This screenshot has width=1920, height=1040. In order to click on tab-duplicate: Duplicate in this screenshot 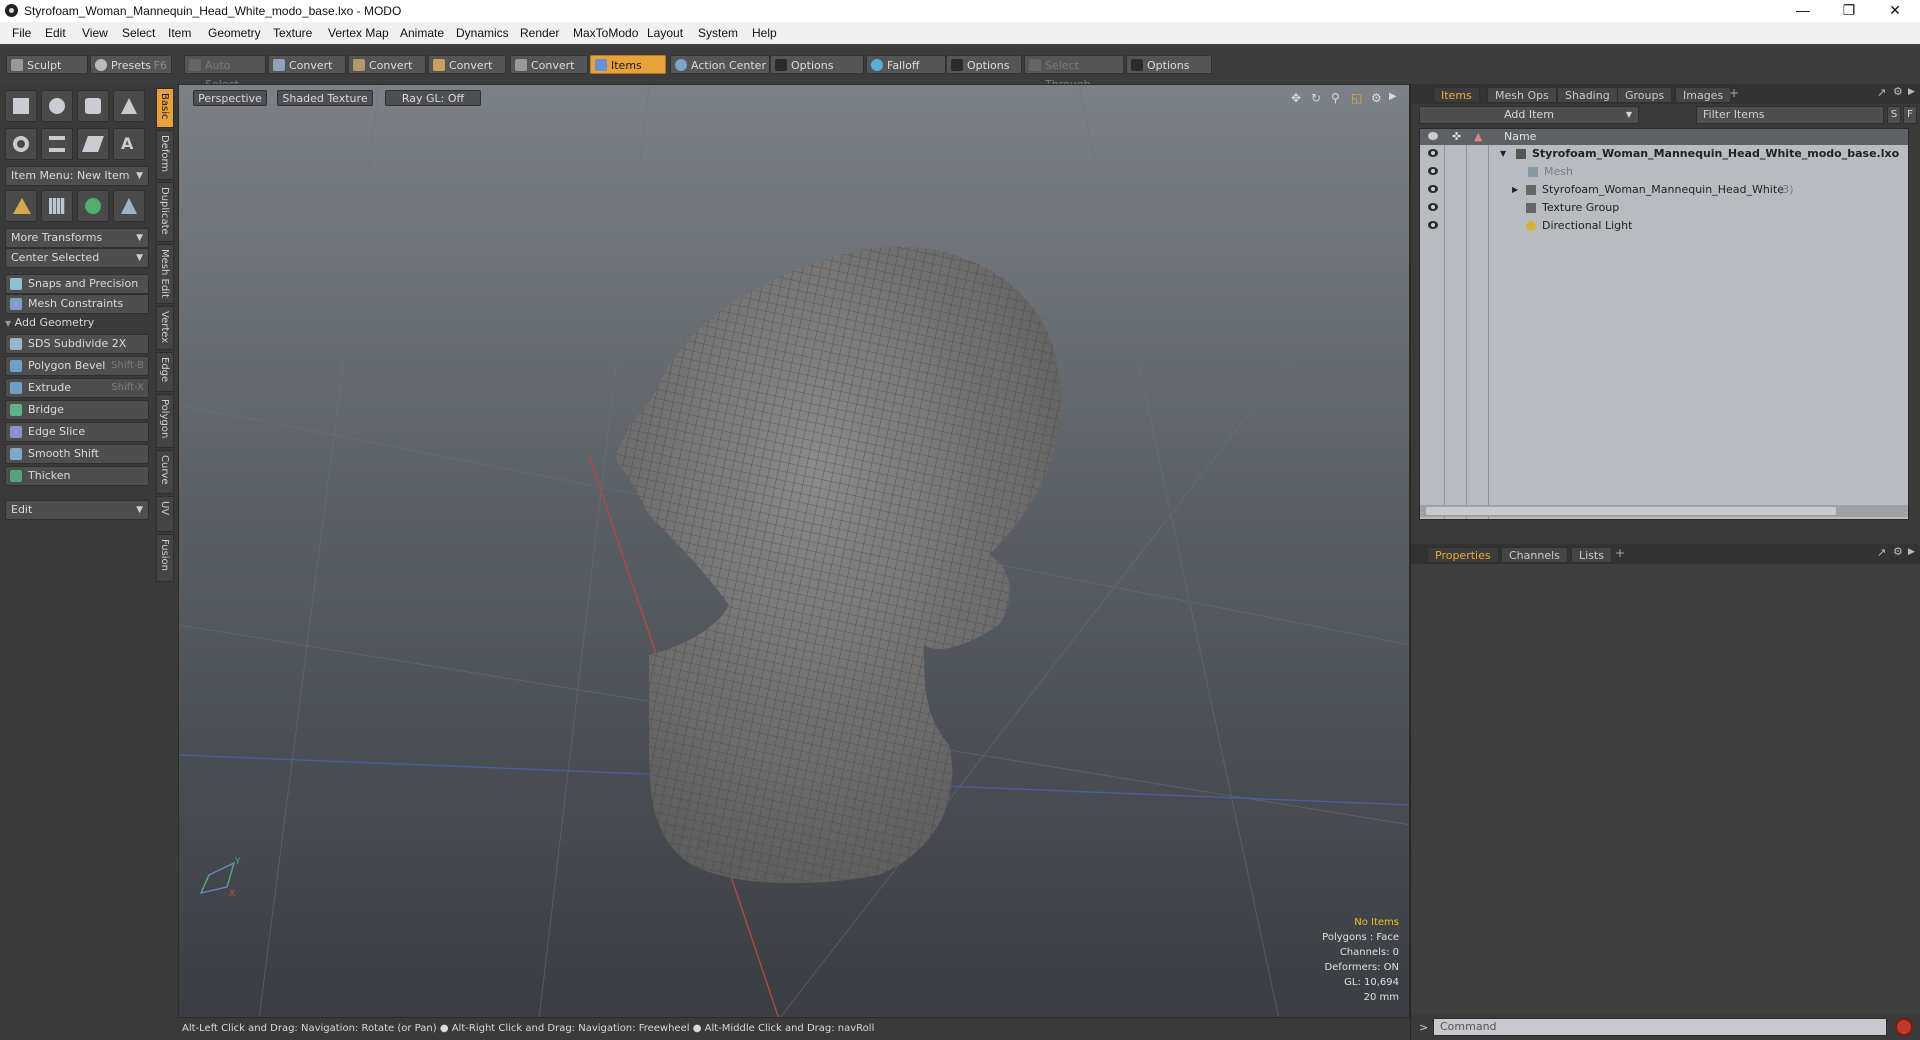, I will do `click(165, 212)`.